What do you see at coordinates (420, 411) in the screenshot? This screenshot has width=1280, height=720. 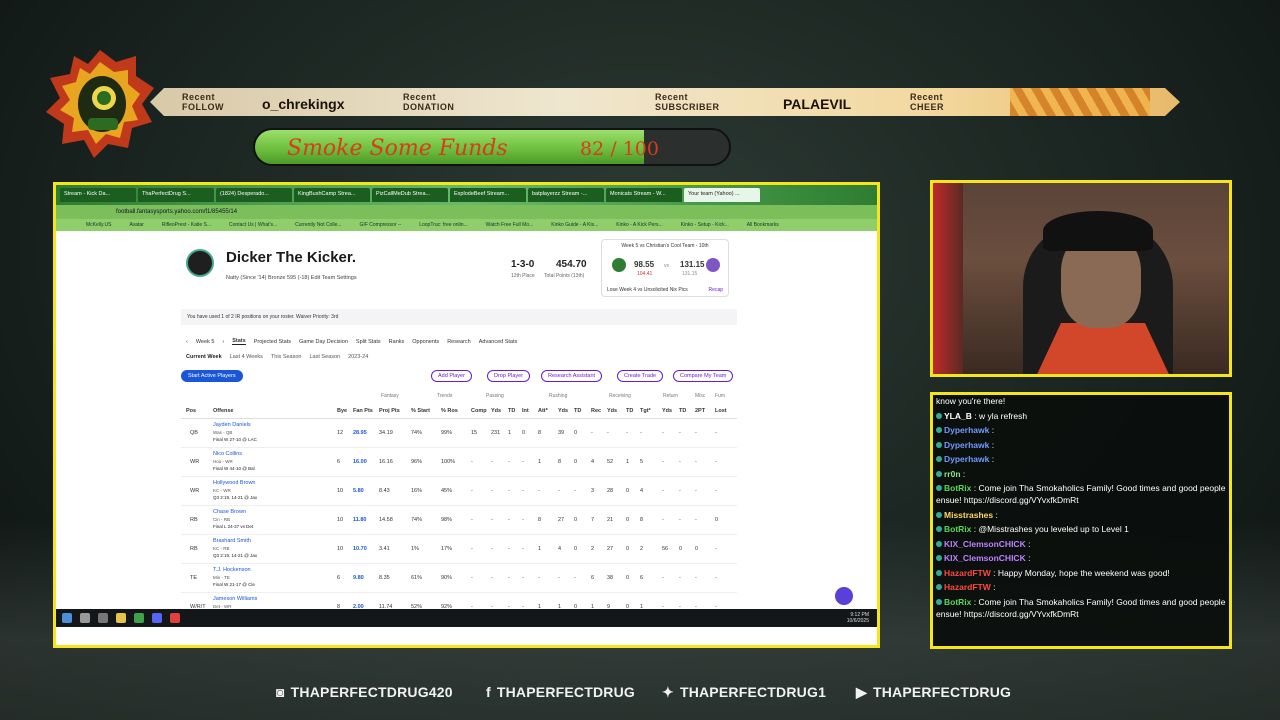 I see `column-header: % Start` at bounding box center [420, 411].